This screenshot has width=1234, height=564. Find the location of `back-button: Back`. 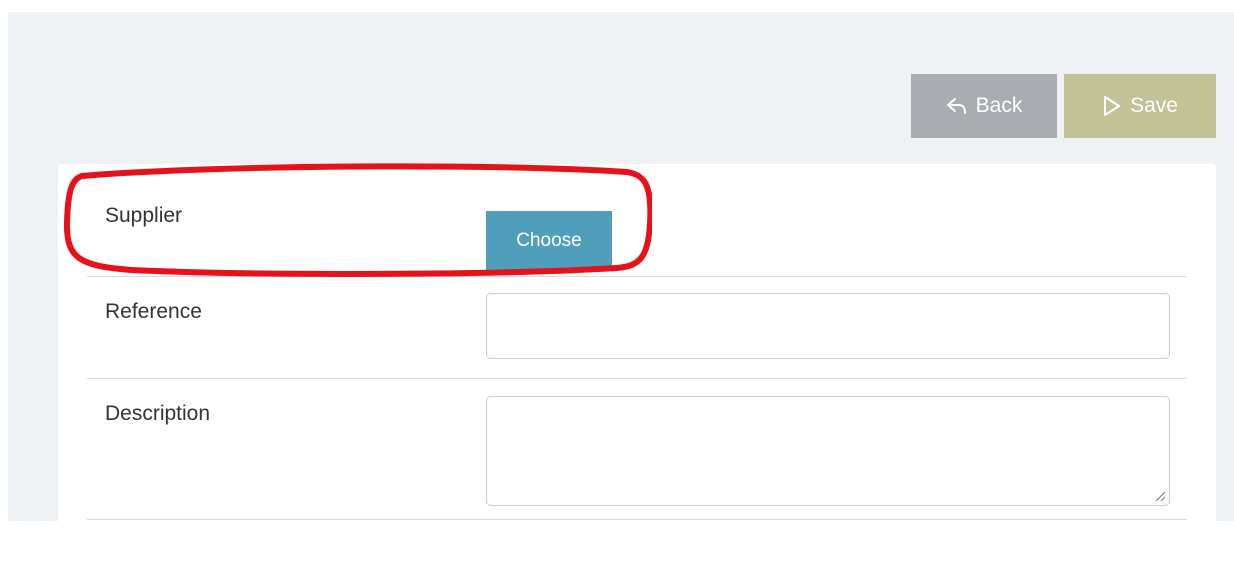

back-button: Back is located at coordinates (984, 106).